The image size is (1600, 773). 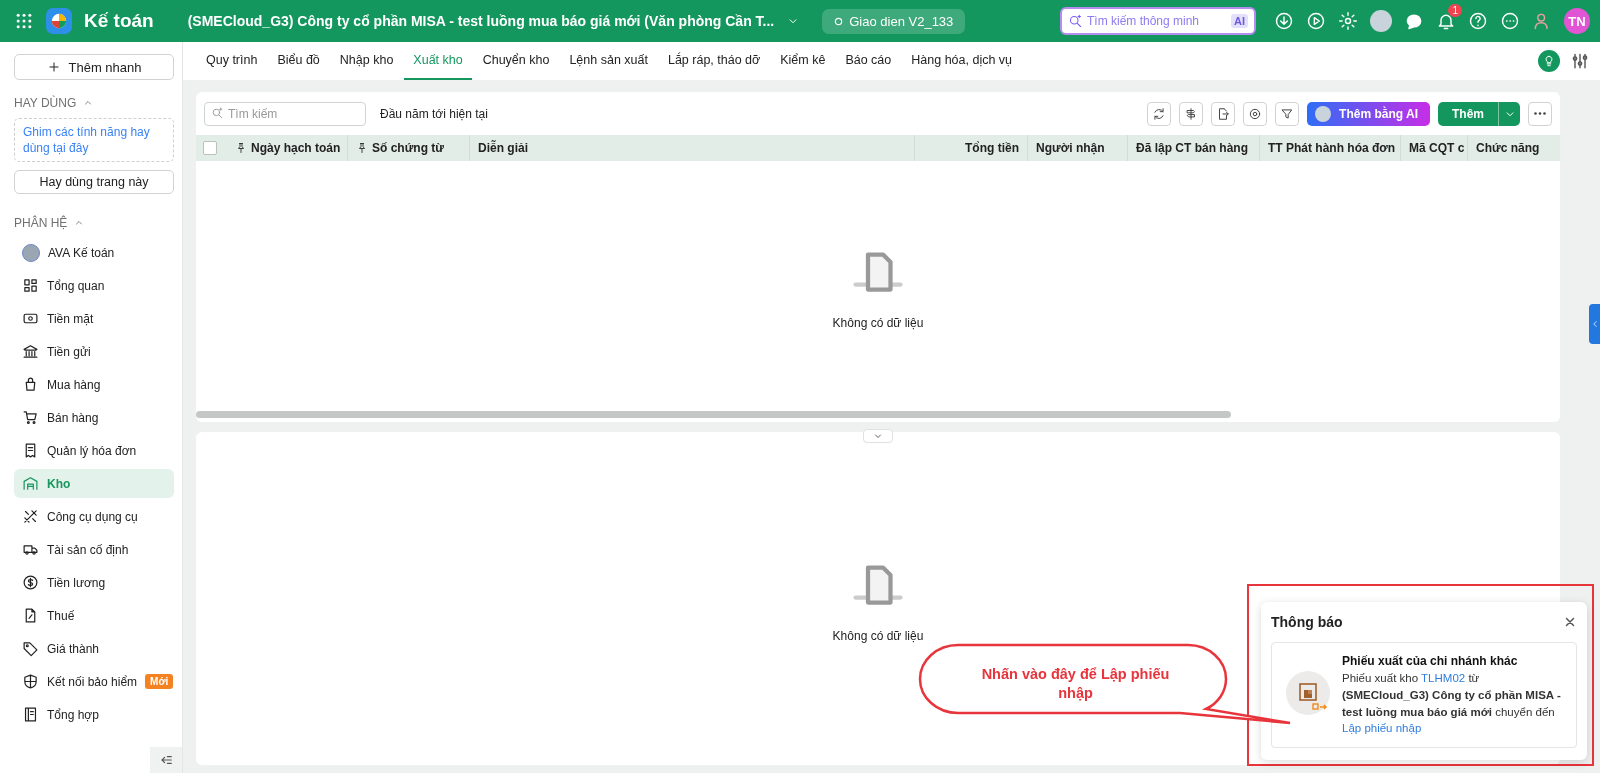 I want to click on collapse-sidebar-button, so click(x=166, y=760).